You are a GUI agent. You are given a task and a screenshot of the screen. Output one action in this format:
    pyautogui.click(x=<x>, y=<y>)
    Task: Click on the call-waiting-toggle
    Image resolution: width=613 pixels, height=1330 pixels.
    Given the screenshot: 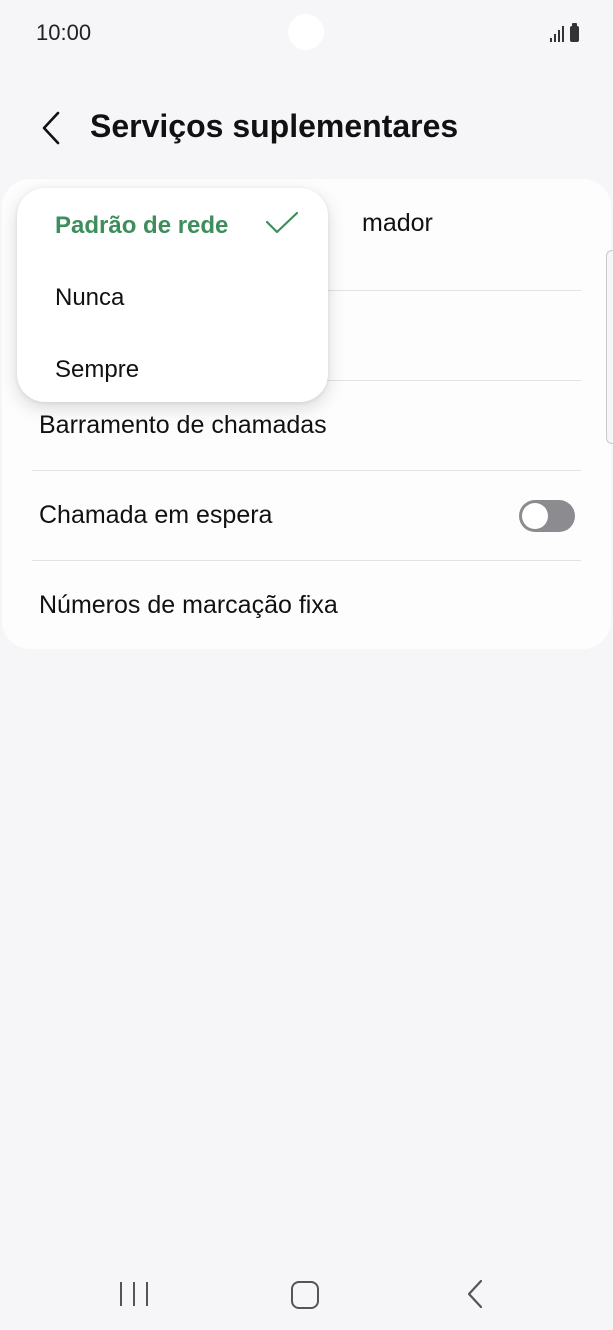 What is the action you would take?
    pyautogui.click(x=547, y=515)
    